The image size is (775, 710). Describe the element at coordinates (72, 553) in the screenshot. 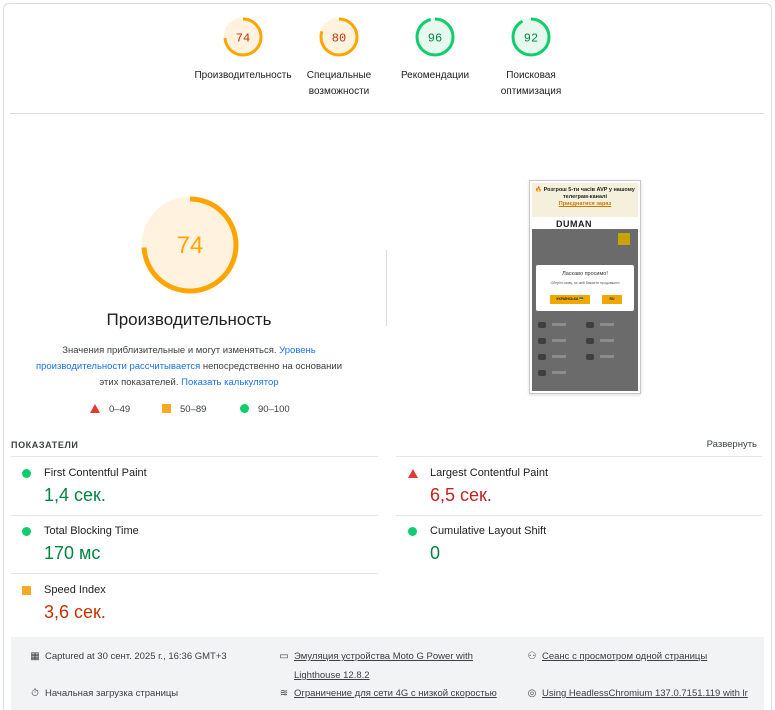

I see `metric-value: 170 мс` at that location.